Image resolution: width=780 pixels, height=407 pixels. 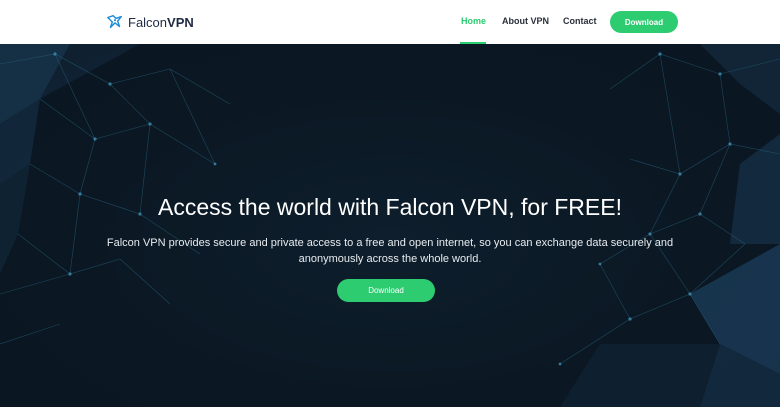 What do you see at coordinates (644, 22) in the screenshot?
I see `header-download-button: Download` at bounding box center [644, 22].